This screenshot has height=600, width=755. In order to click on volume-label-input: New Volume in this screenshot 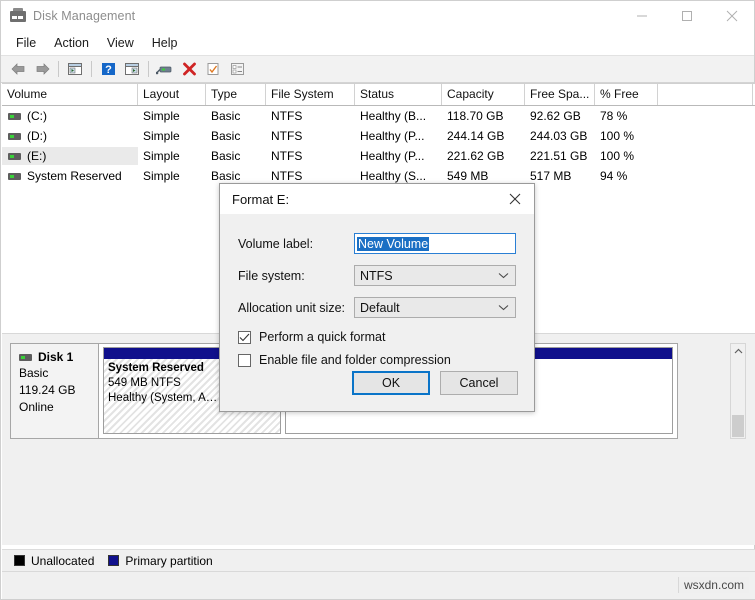, I will do `click(435, 243)`.